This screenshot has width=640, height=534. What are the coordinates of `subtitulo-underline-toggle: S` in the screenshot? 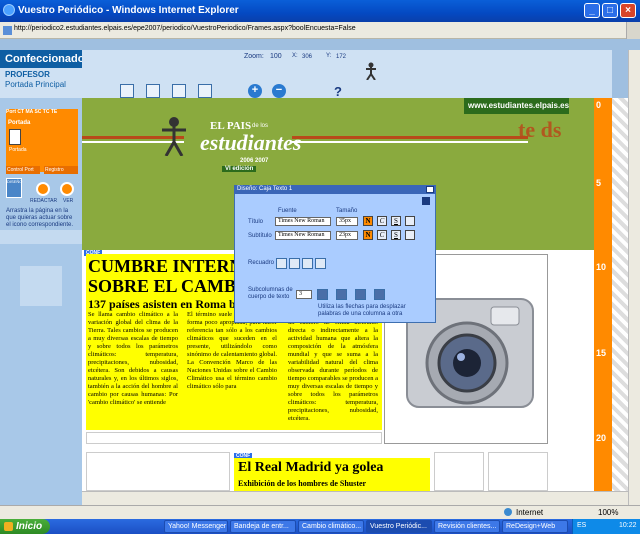 It's located at (396, 235).